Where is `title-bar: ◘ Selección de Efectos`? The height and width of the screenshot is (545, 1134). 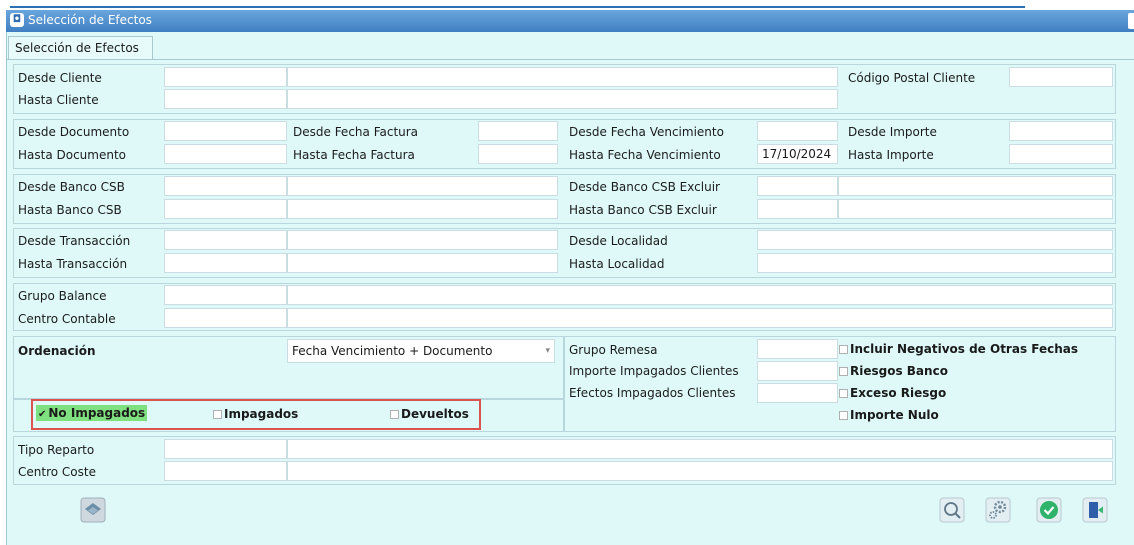
title-bar: ◘ Selección de Efectos is located at coordinates (570, 21).